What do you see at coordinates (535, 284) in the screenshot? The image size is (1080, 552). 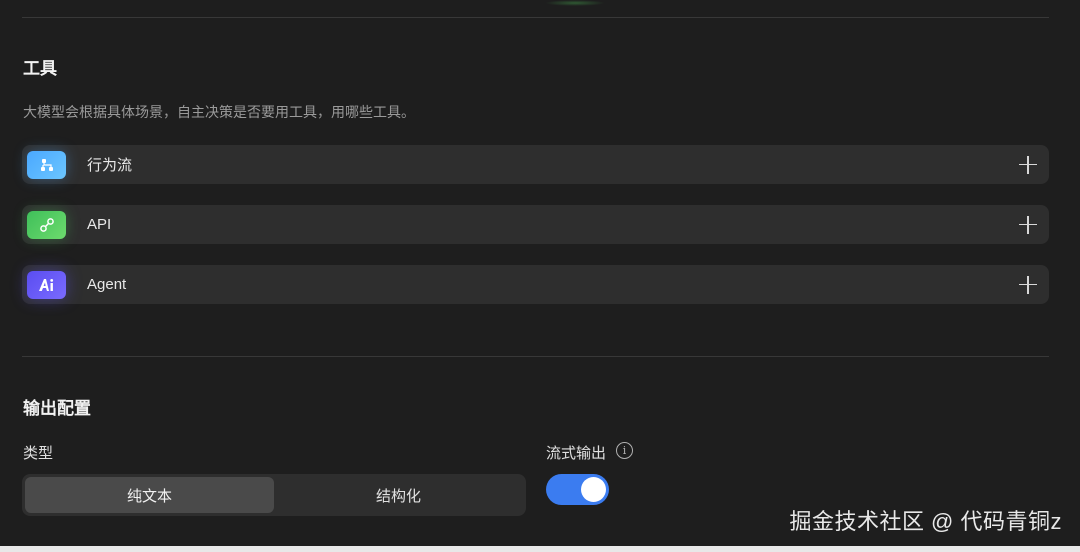 I see `tool-row-agent: Agent` at bounding box center [535, 284].